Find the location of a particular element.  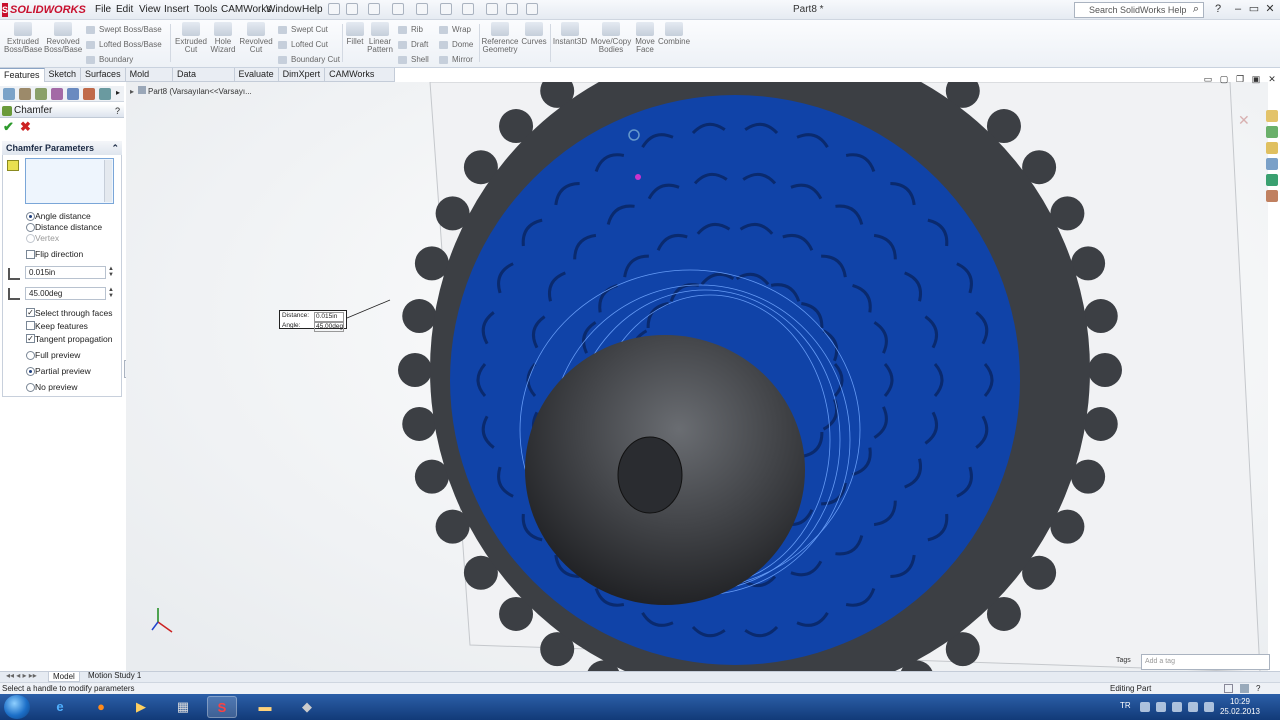

tab-data-migration: Data Migration is located at coordinates (204, 80).